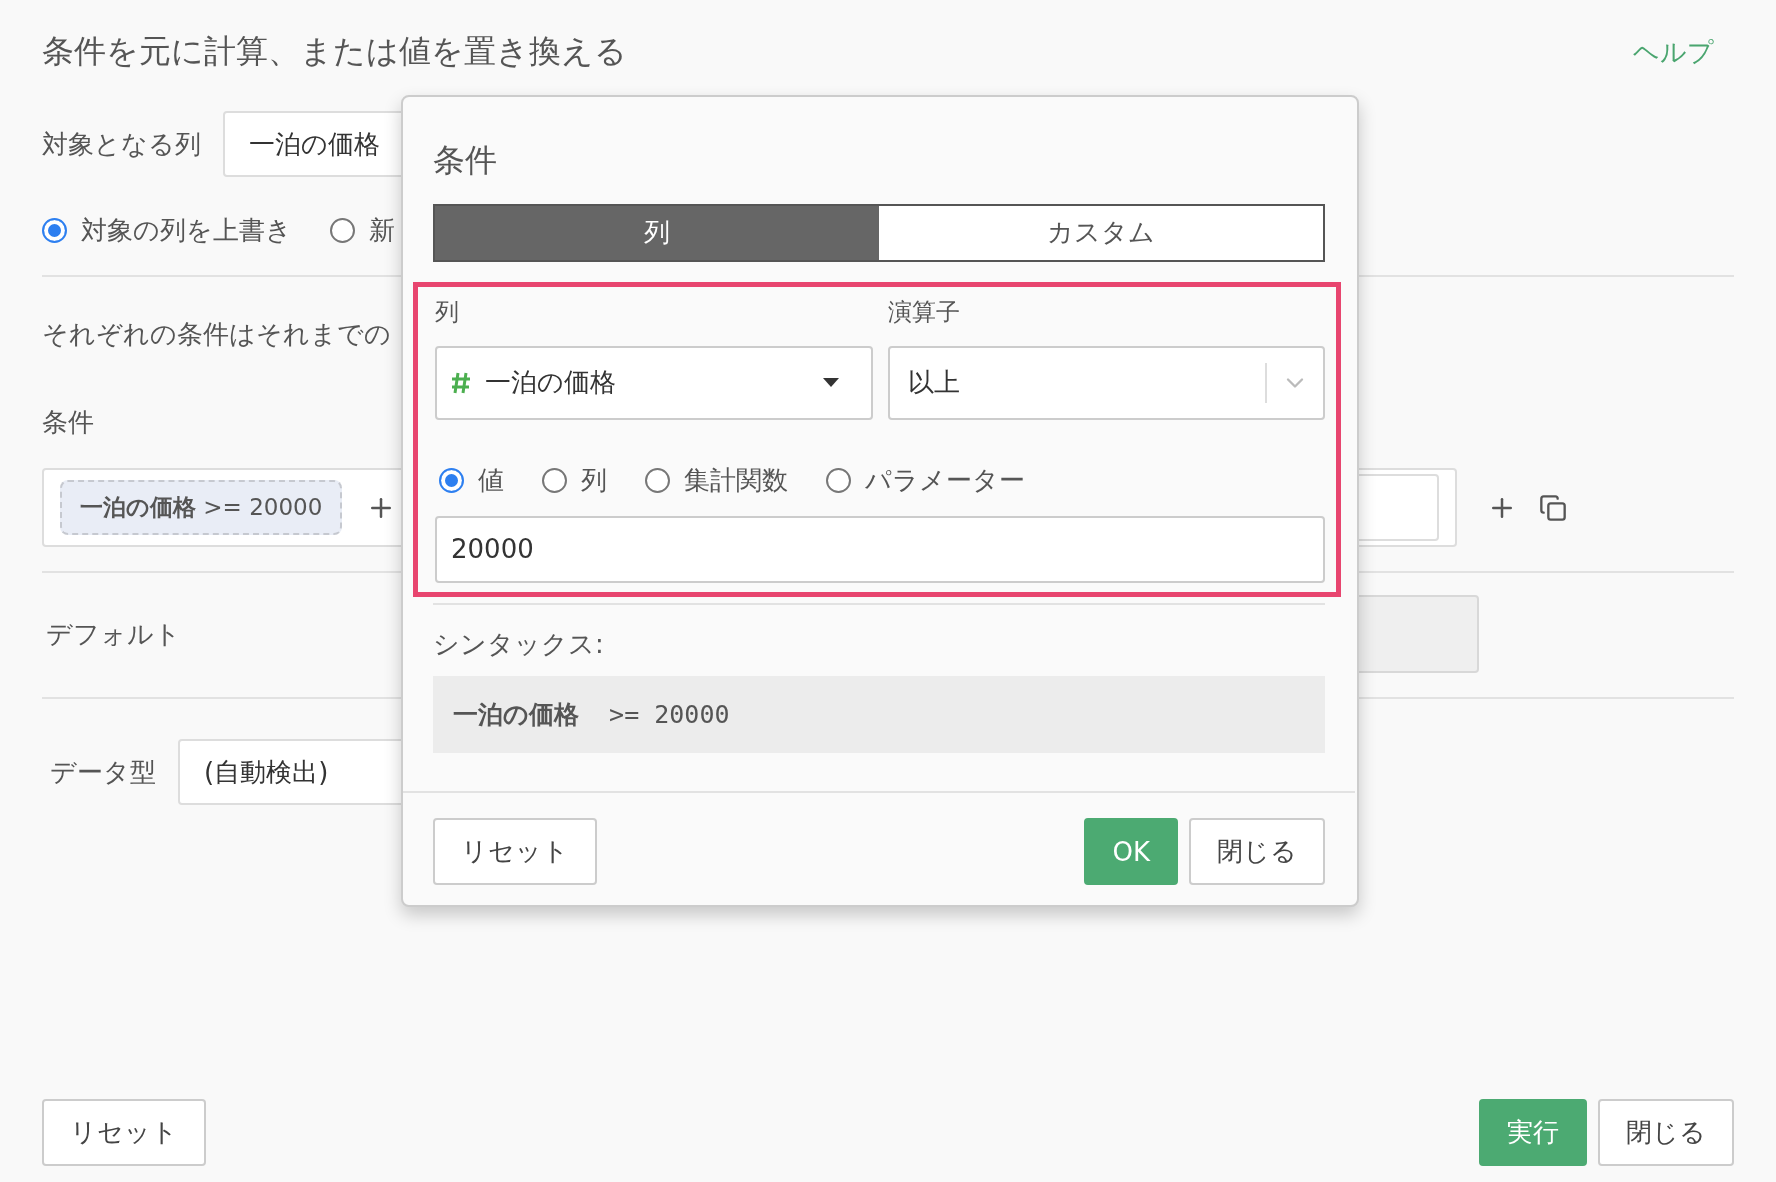  Describe the element at coordinates (334, 51) in the screenshot. I see `page-title: 条件を元に計算、または値を置き換える` at that location.